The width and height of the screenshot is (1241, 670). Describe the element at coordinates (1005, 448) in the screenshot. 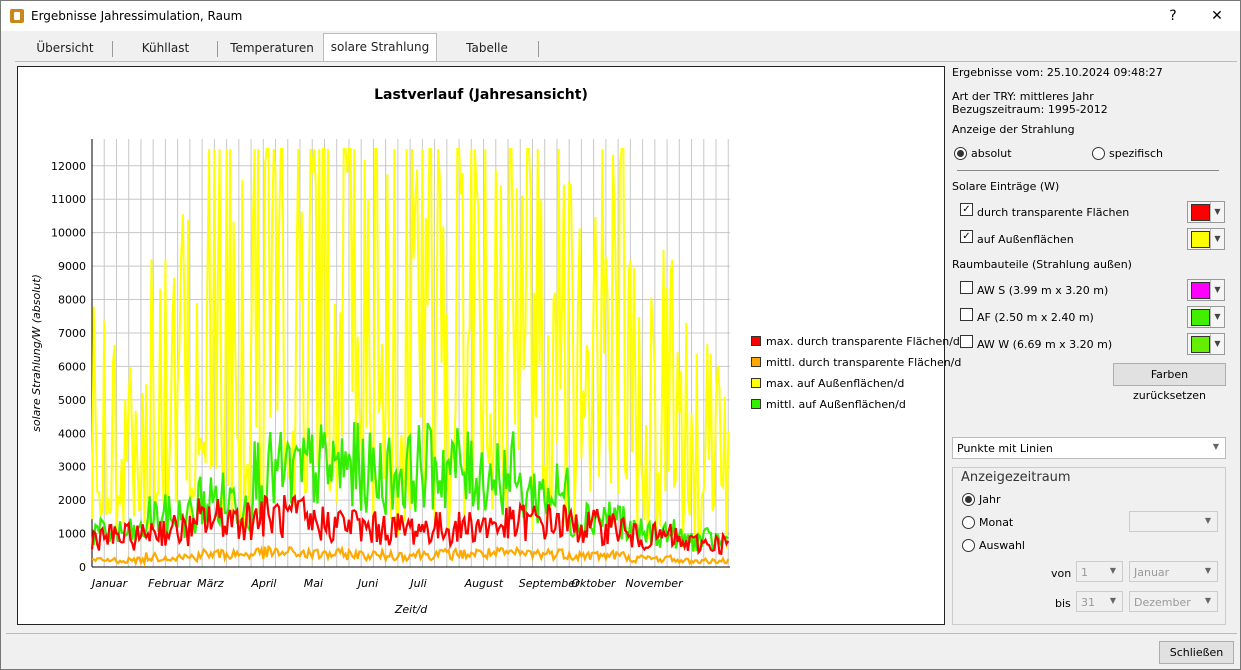

I see `plot-style-value: Punkte mit Linien` at that location.